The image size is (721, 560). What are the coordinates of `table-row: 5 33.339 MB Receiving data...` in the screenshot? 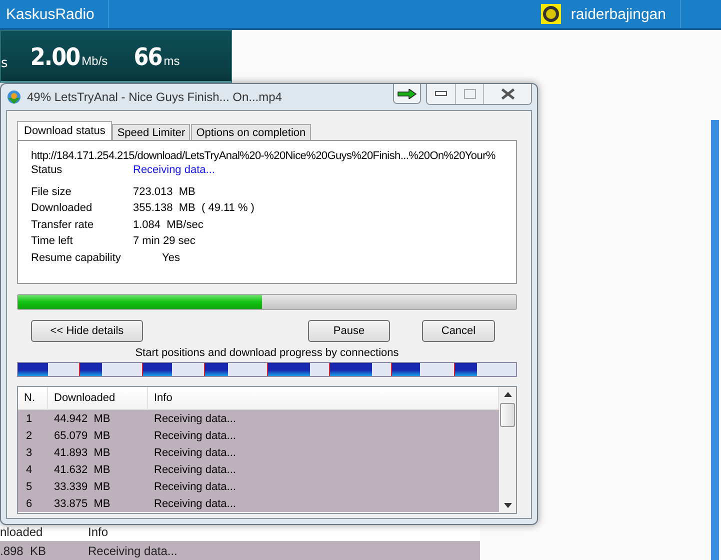 It's located at (258, 486).